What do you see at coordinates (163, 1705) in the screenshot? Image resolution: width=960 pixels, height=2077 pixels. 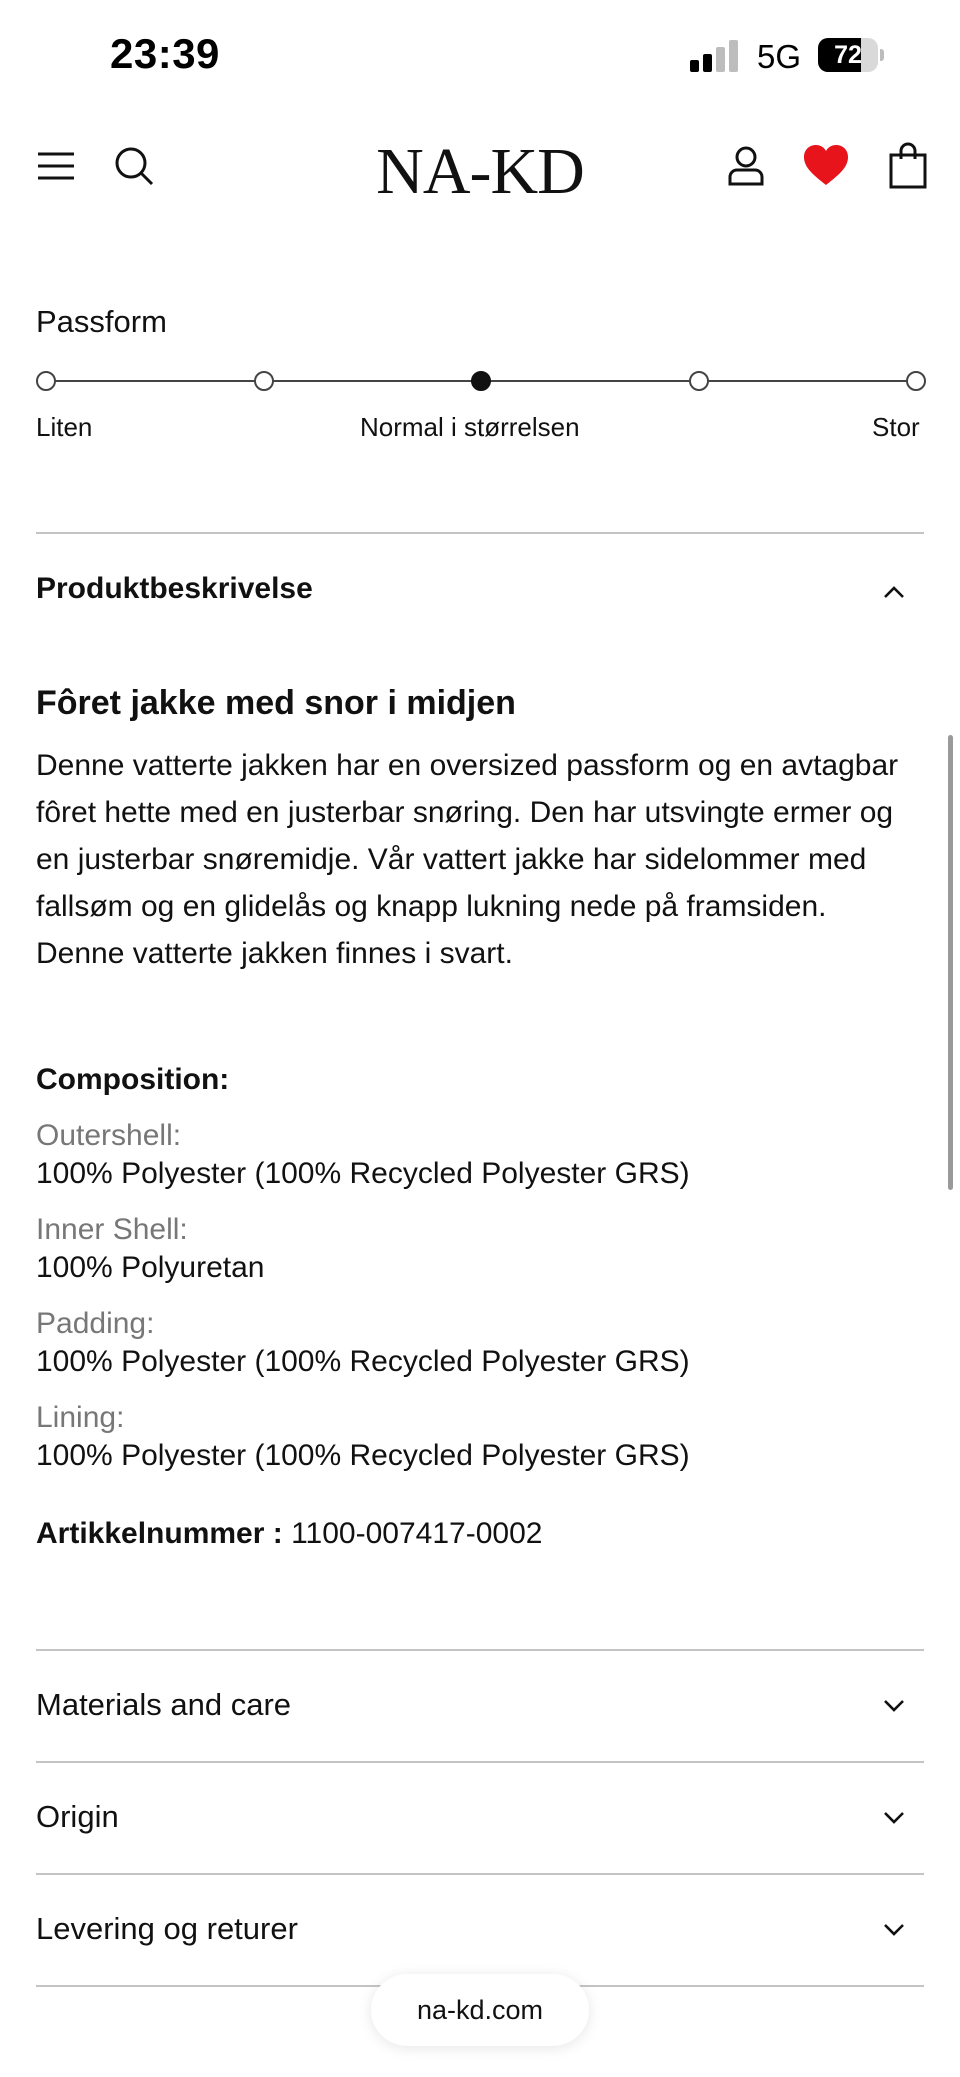 I see `accordion-materials-and-care: Materials and care` at bounding box center [163, 1705].